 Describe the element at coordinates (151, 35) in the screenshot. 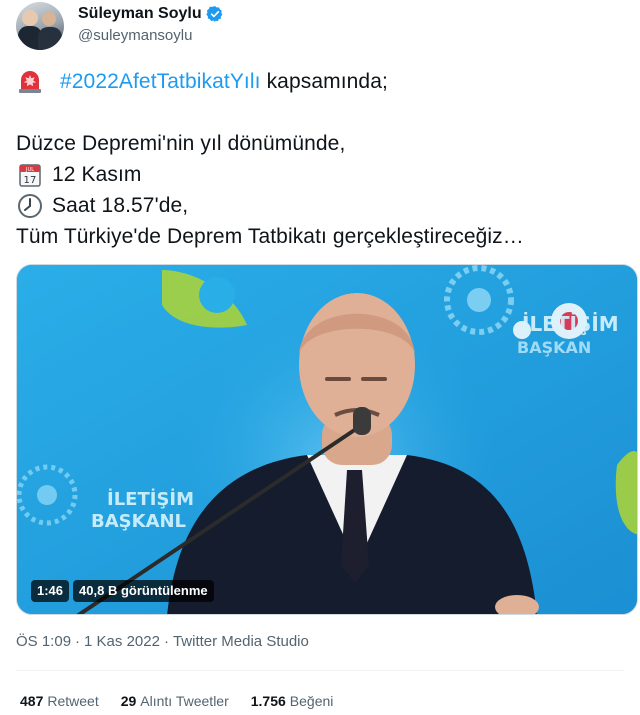

I see `author-handle: @suleymansoylu` at that location.